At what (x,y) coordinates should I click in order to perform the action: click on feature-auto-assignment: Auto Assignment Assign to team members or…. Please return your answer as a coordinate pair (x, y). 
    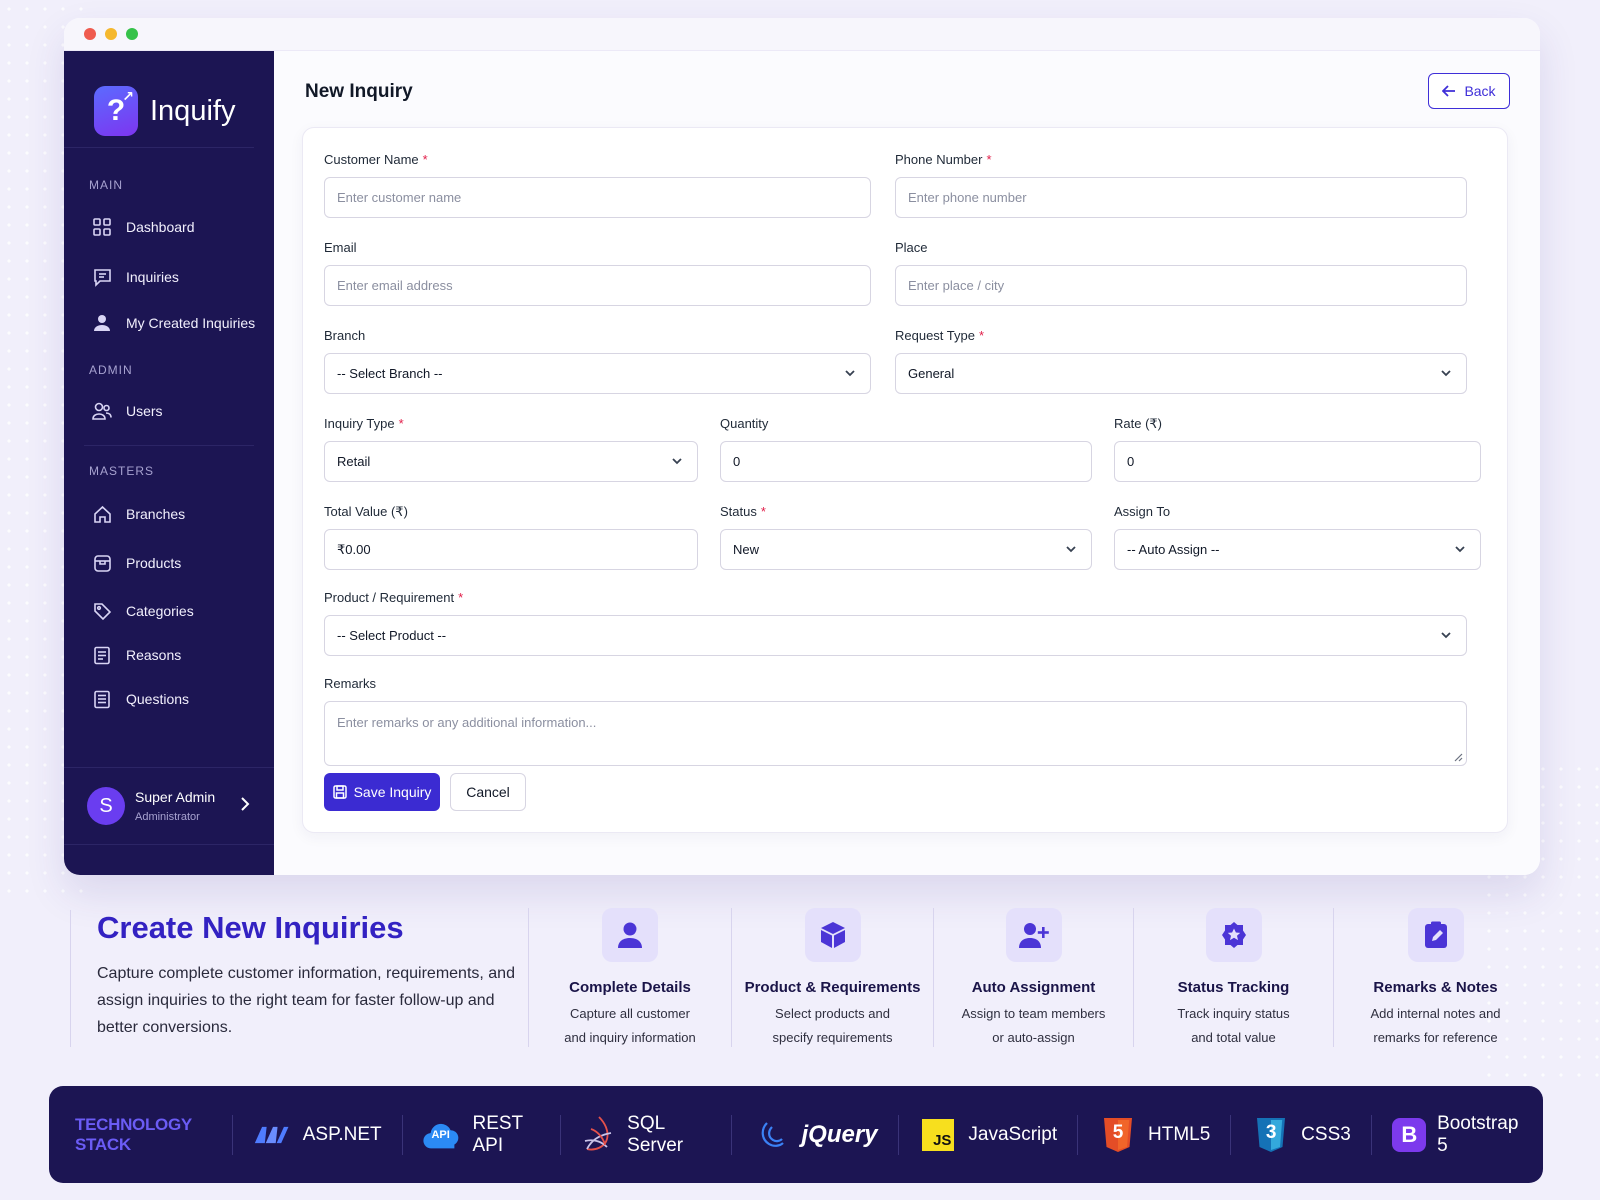
    Looking at the image, I should click on (1033, 977).